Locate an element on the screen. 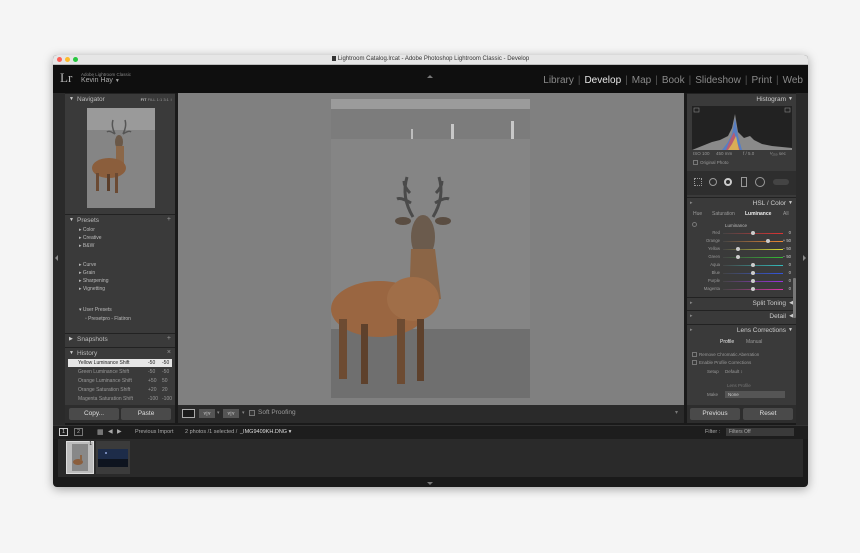 The width and height of the screenshot is (860, 553). top-panel-toggle-icon is located at coordinates (430, 76).